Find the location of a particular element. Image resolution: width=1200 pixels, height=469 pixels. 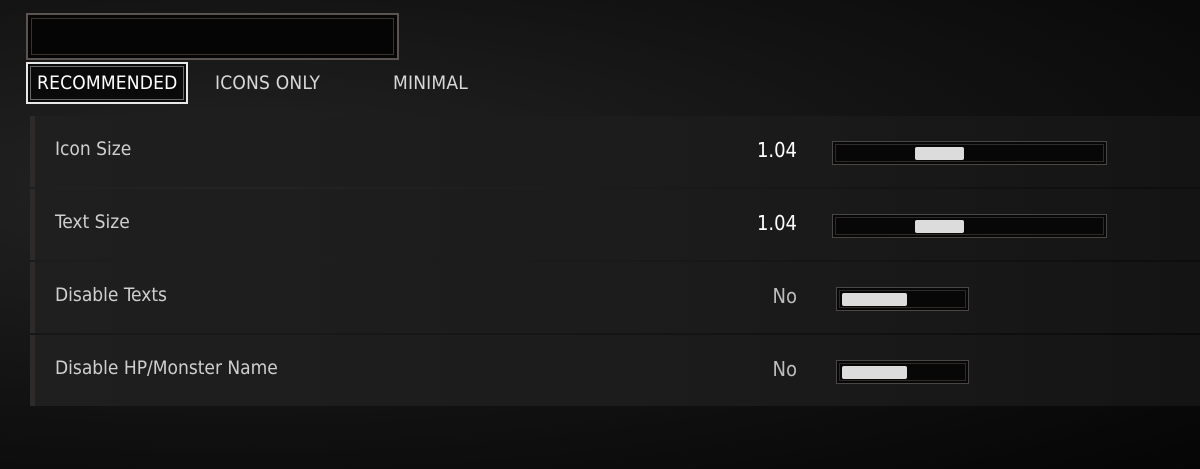

setting-label: Disable Texts is located at coordinates (111, 295).